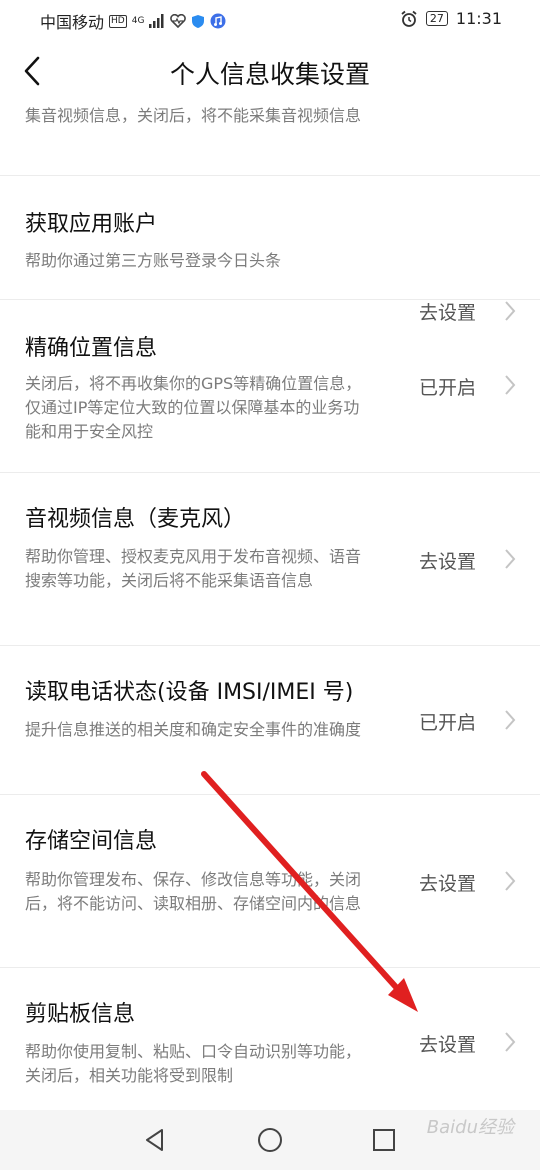 The width and height of the screenshot is (540, 1170). Describe the element at coordinates (91, 224) in the screenshot. I see `item-title: 获取应用账户` at that location.